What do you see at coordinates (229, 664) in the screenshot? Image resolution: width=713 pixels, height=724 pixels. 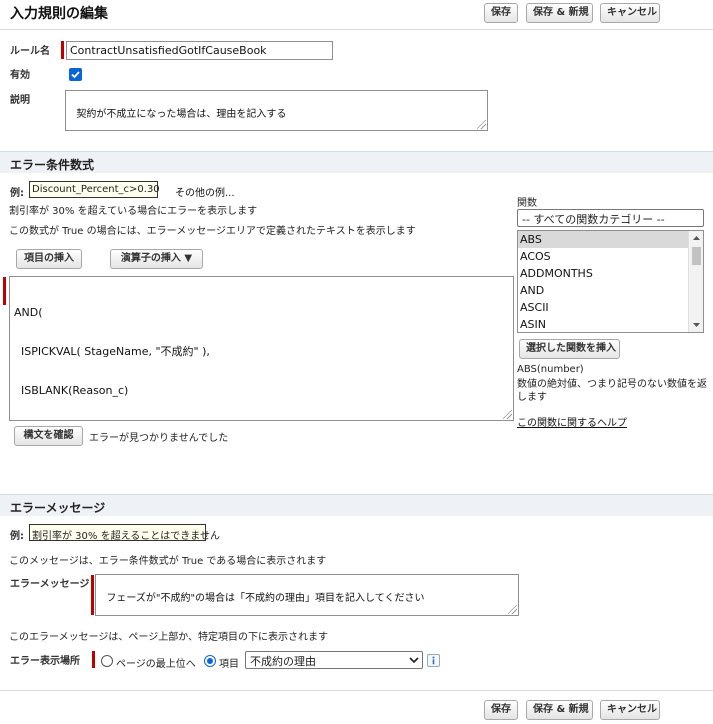 I see `location-field-label: 項目` at bounding box center [229, 664].